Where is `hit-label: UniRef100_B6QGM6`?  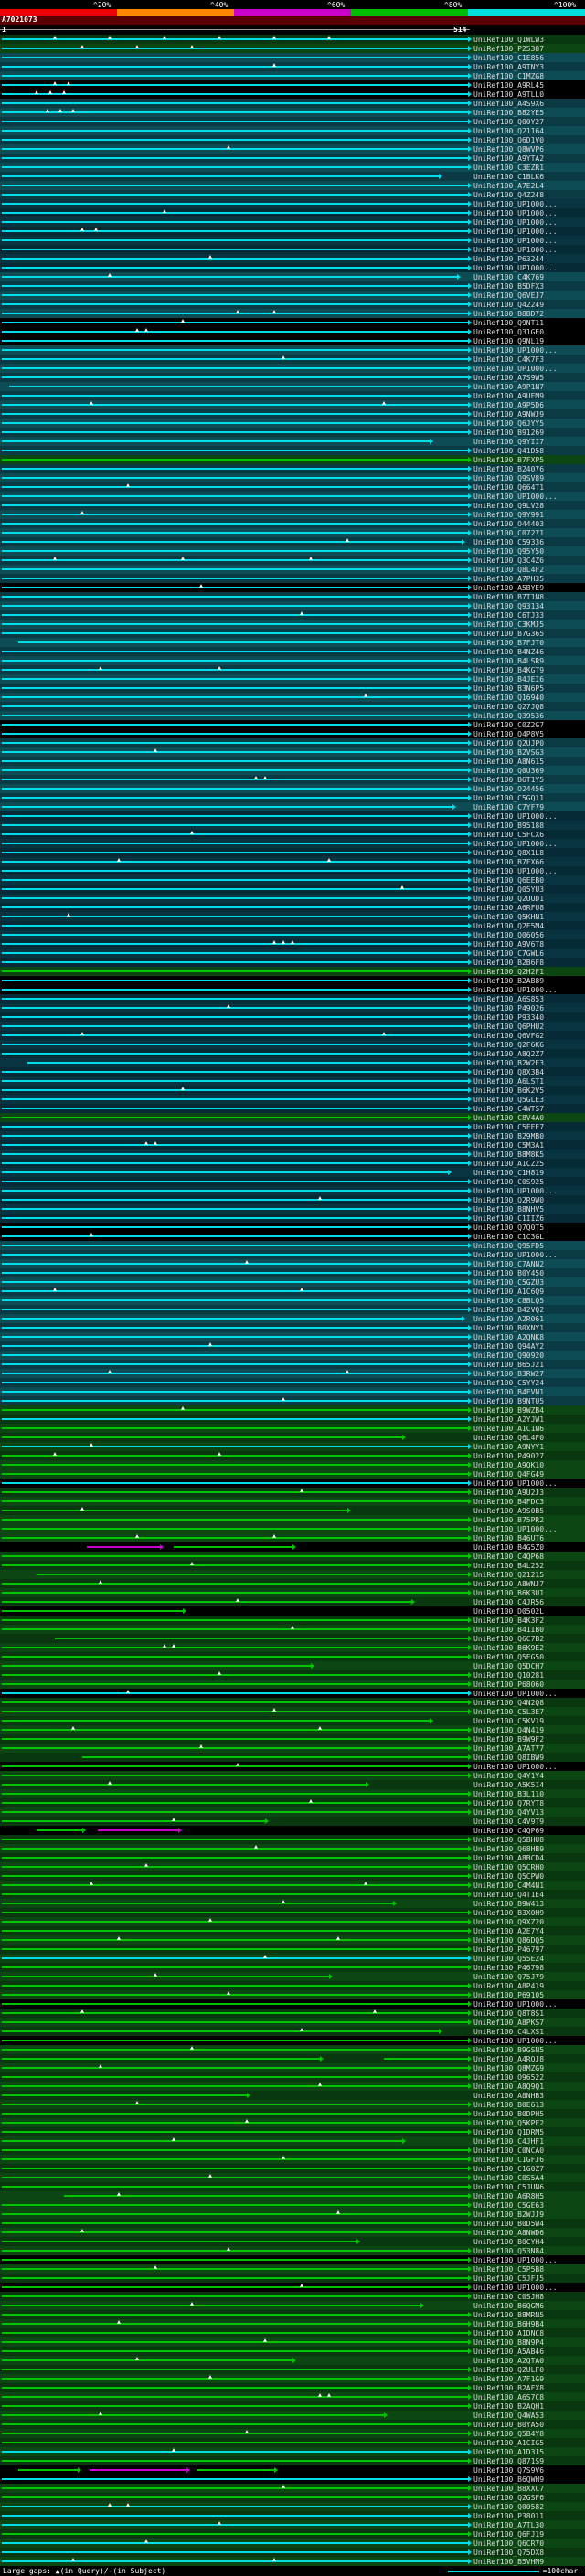
hit-label: UniRef100_B6QGM6 is located at coordinates (509, 2306).